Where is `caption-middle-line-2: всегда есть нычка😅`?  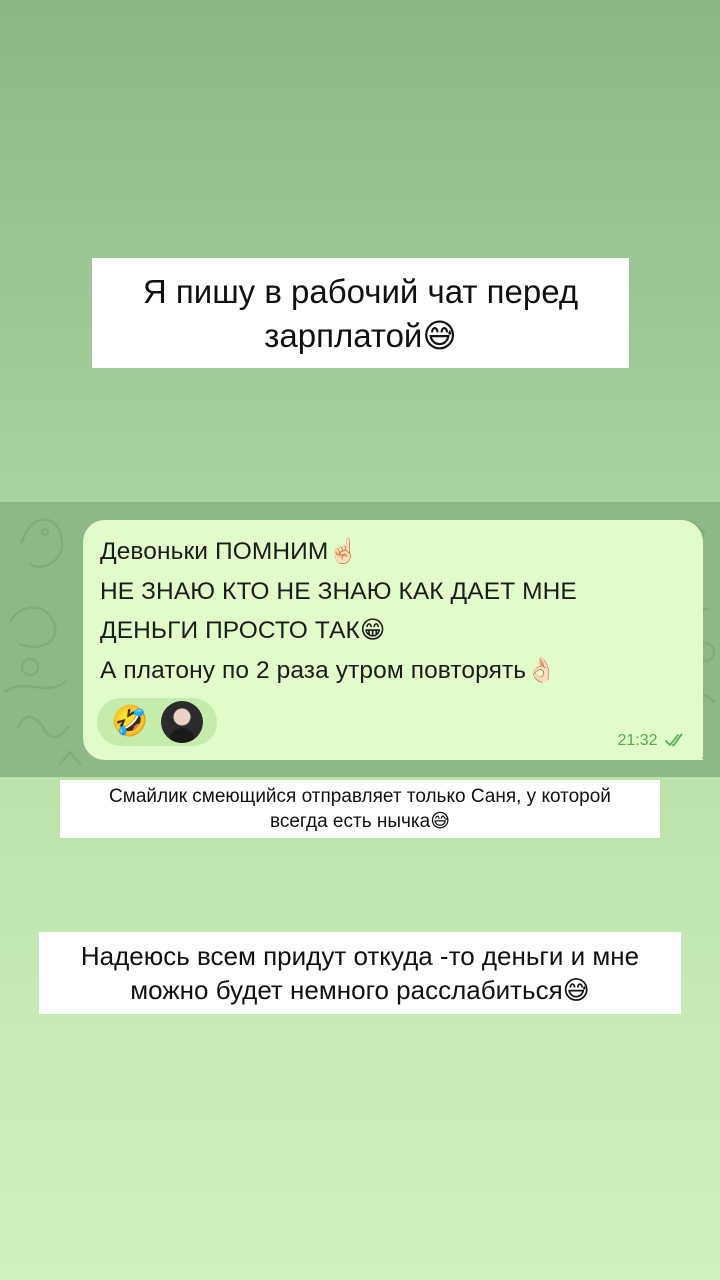
caption-middle-line-2: всегда есть нычка😅 is located at coordinates (360, 821).